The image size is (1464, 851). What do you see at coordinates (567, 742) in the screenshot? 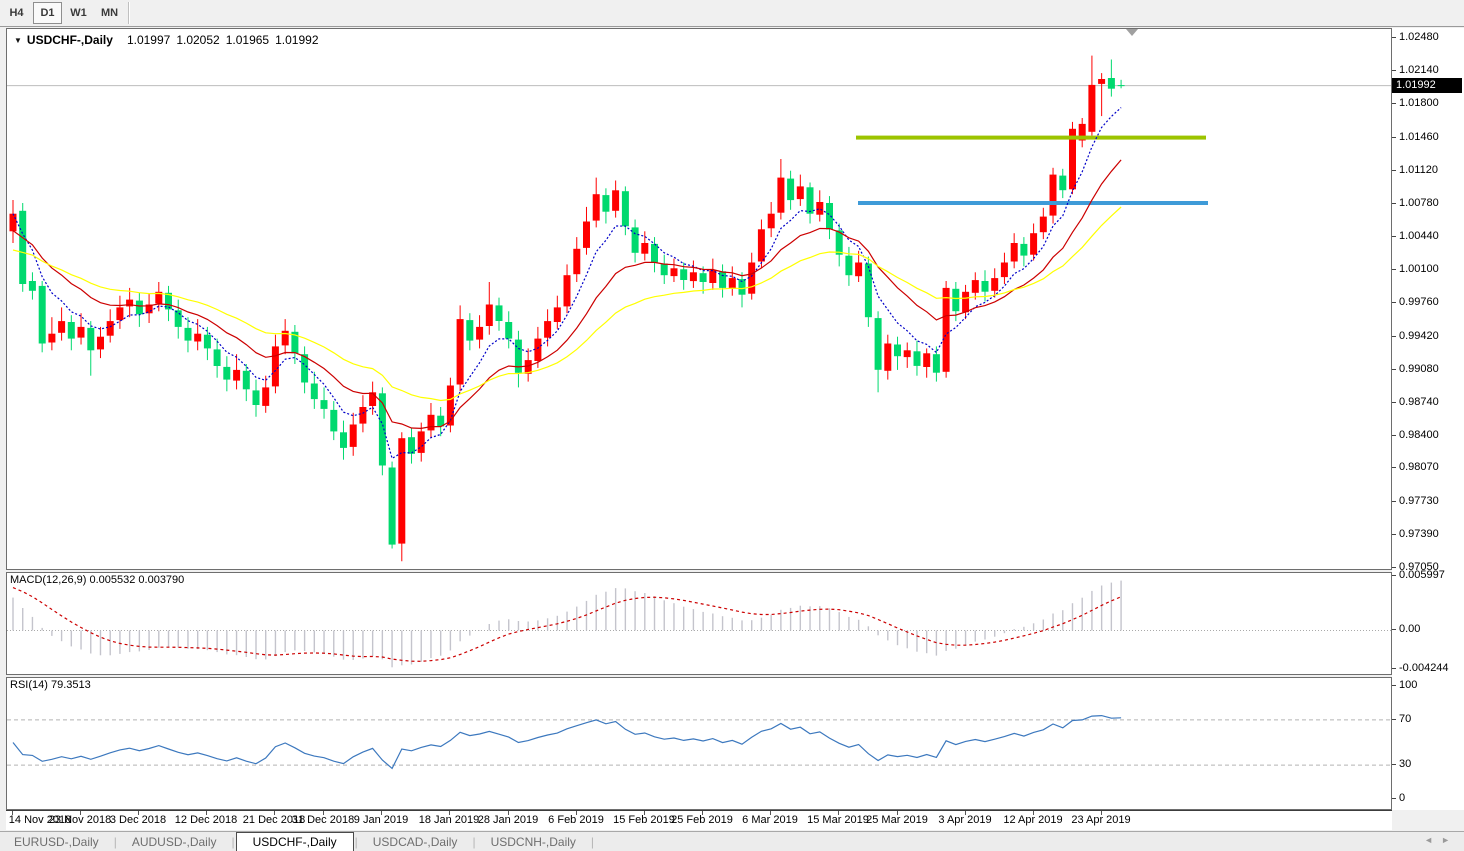
I see `rsi-line` at bounding box center [567, 742].